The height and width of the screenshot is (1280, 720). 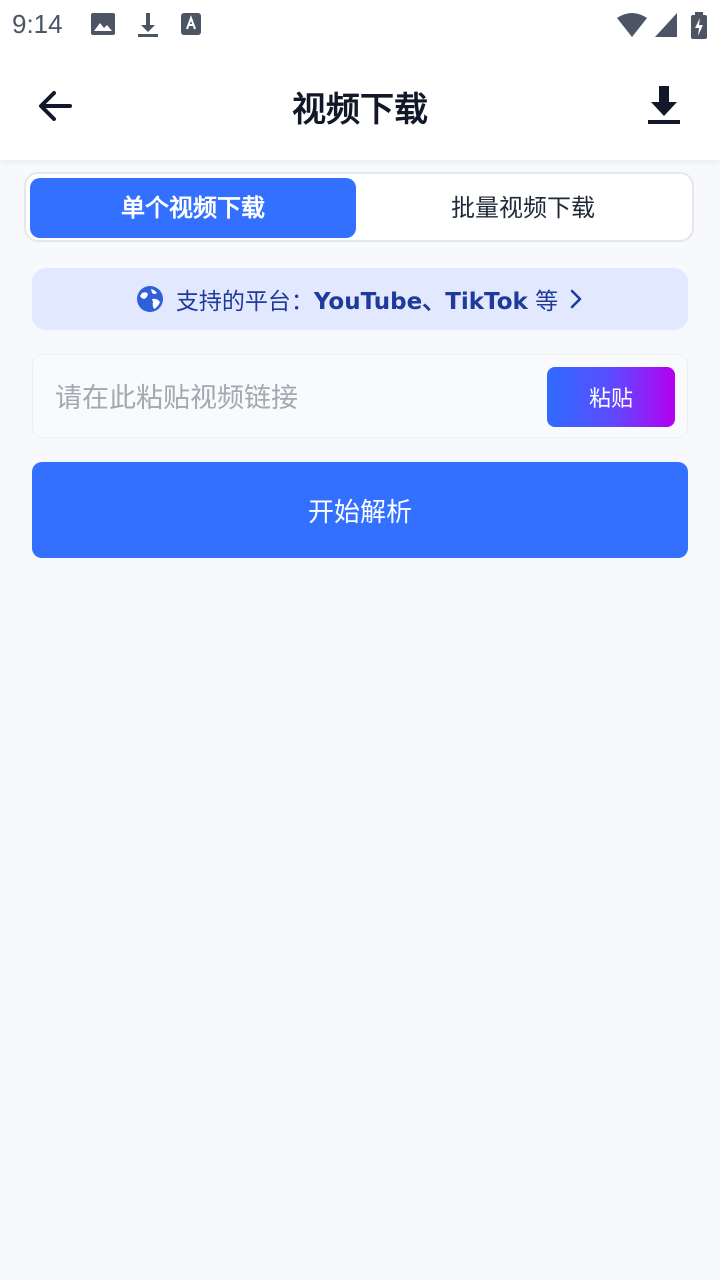 I want to click on platform-text: 支持的平台：YouTube、TikTok 等, so click(x=367, y=299).